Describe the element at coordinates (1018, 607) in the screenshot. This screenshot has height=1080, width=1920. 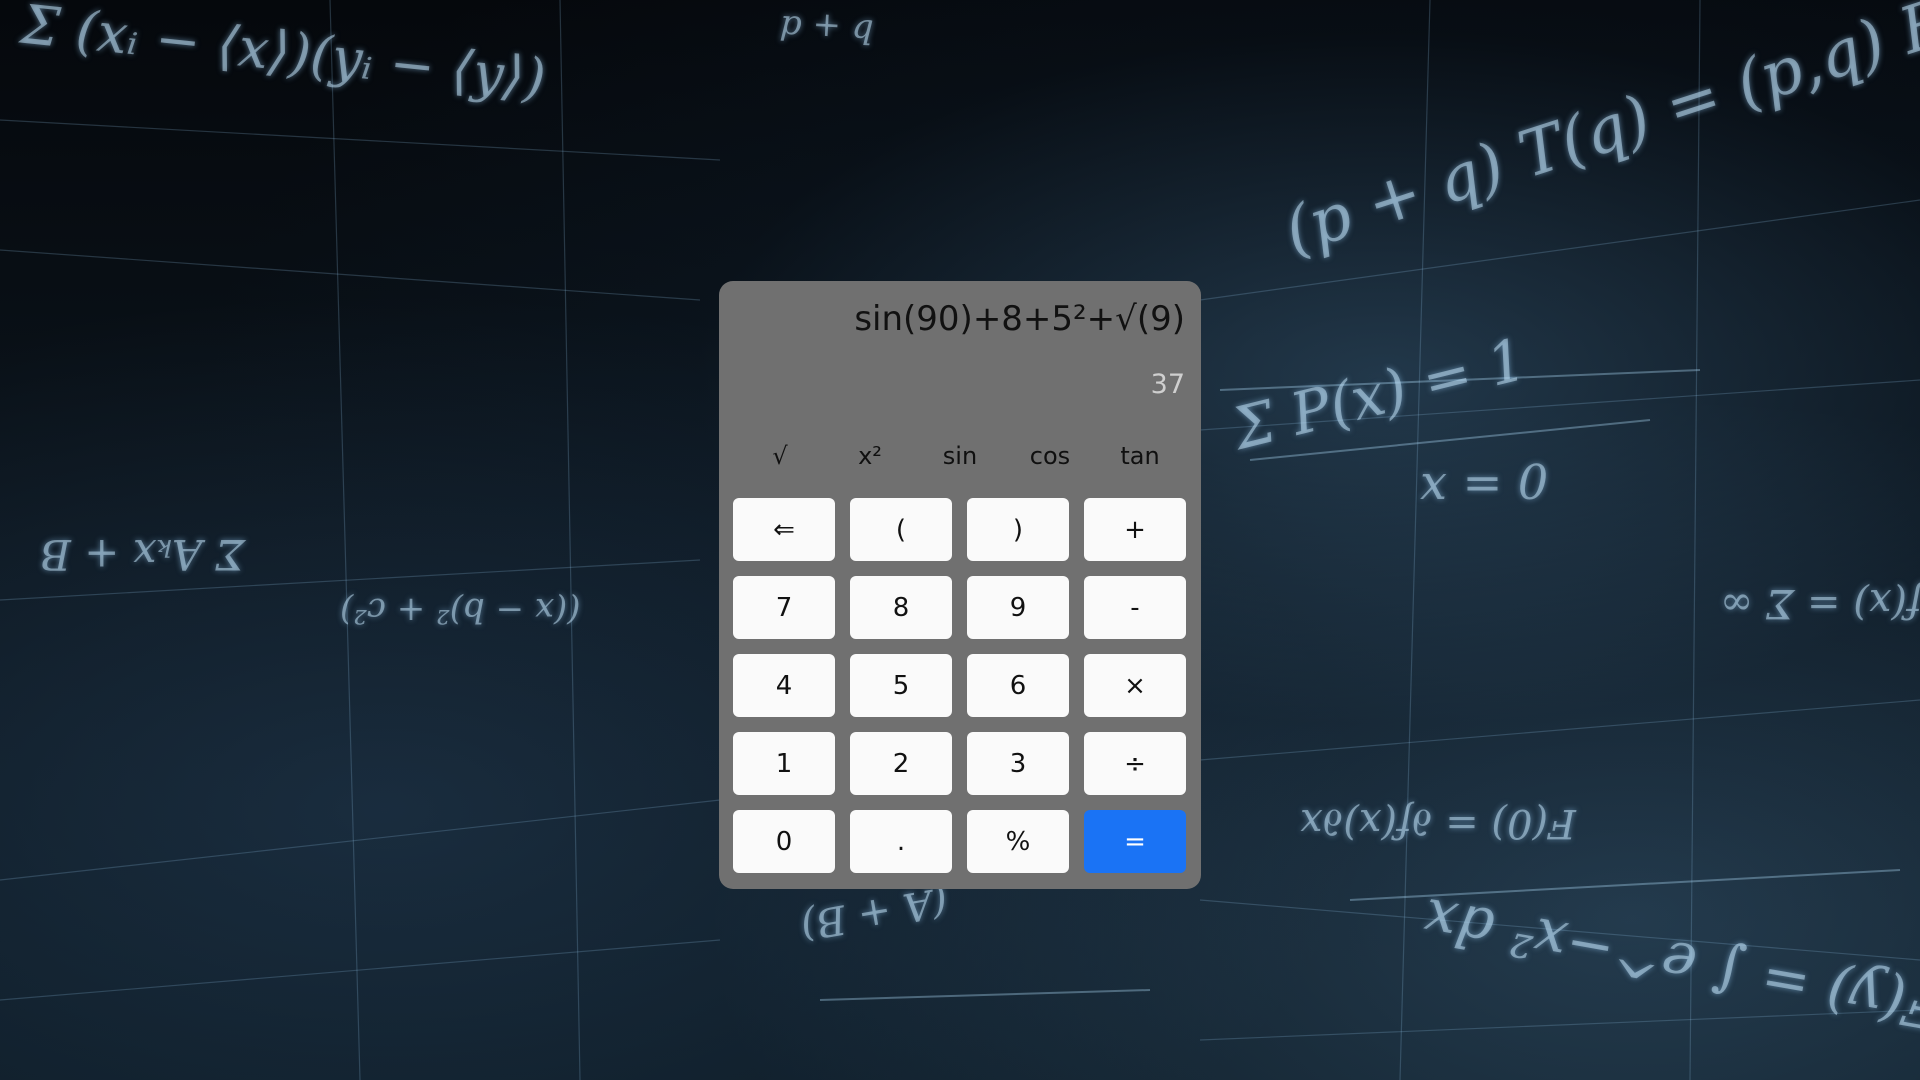
I see `digit-9-button: 9` at that location.